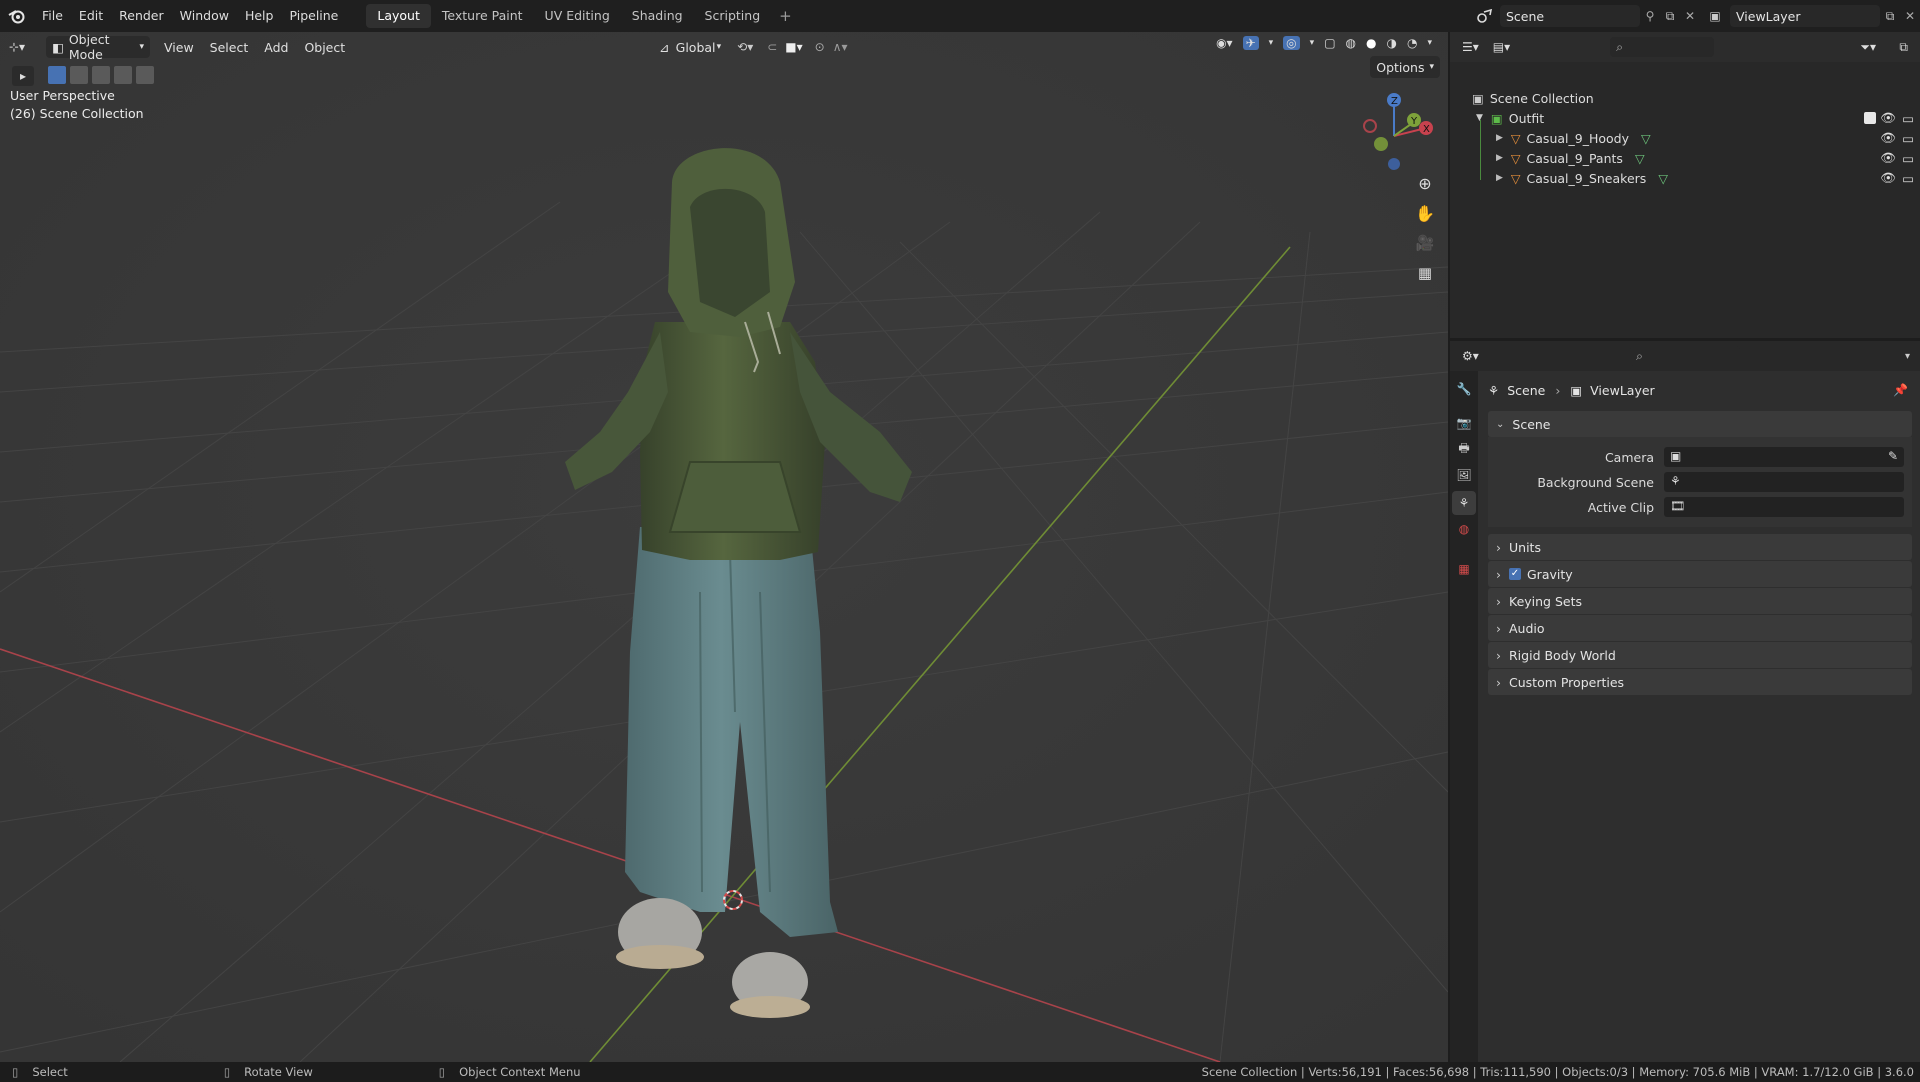 This screenshot has width=1920, height=1082. What do you see at coordinates (793, 47) in the screenshot?
I see `snap-target-icon: ■▾` at bounding box center [793, 47].